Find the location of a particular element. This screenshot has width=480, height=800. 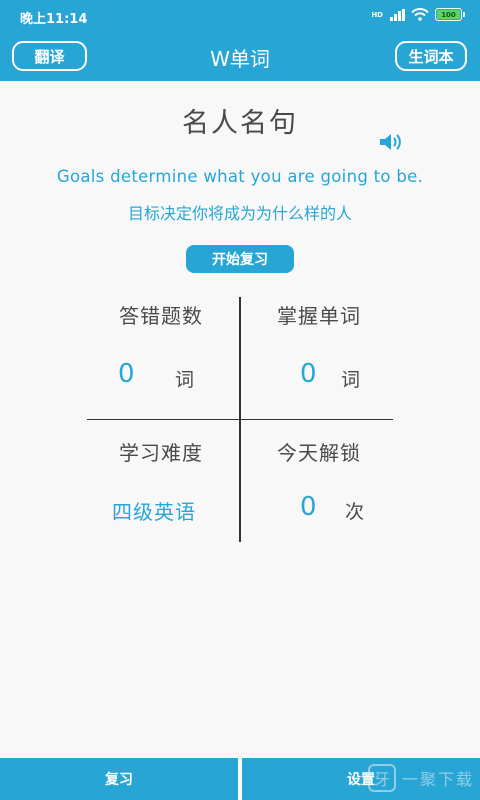

unlock-today-label: 今天解锁 is located at coordinates (319, 453).